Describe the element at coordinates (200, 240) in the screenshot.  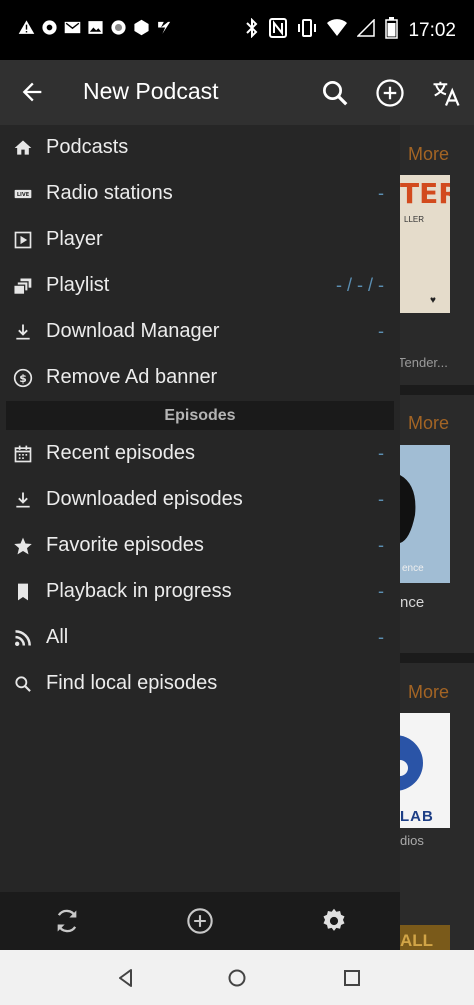
I see `drawer-item-player: Player` at that location.